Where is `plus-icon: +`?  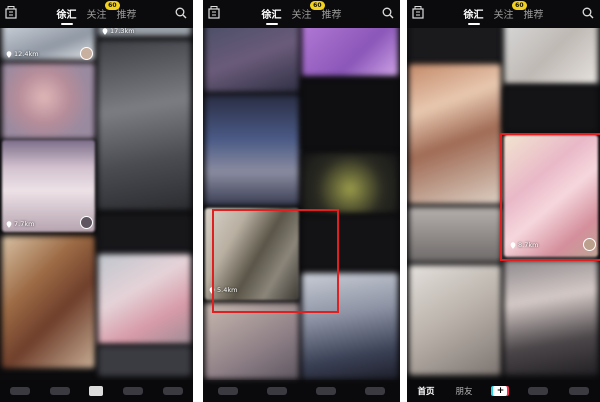
plus-icon: + is located at coordinates (500, 391).